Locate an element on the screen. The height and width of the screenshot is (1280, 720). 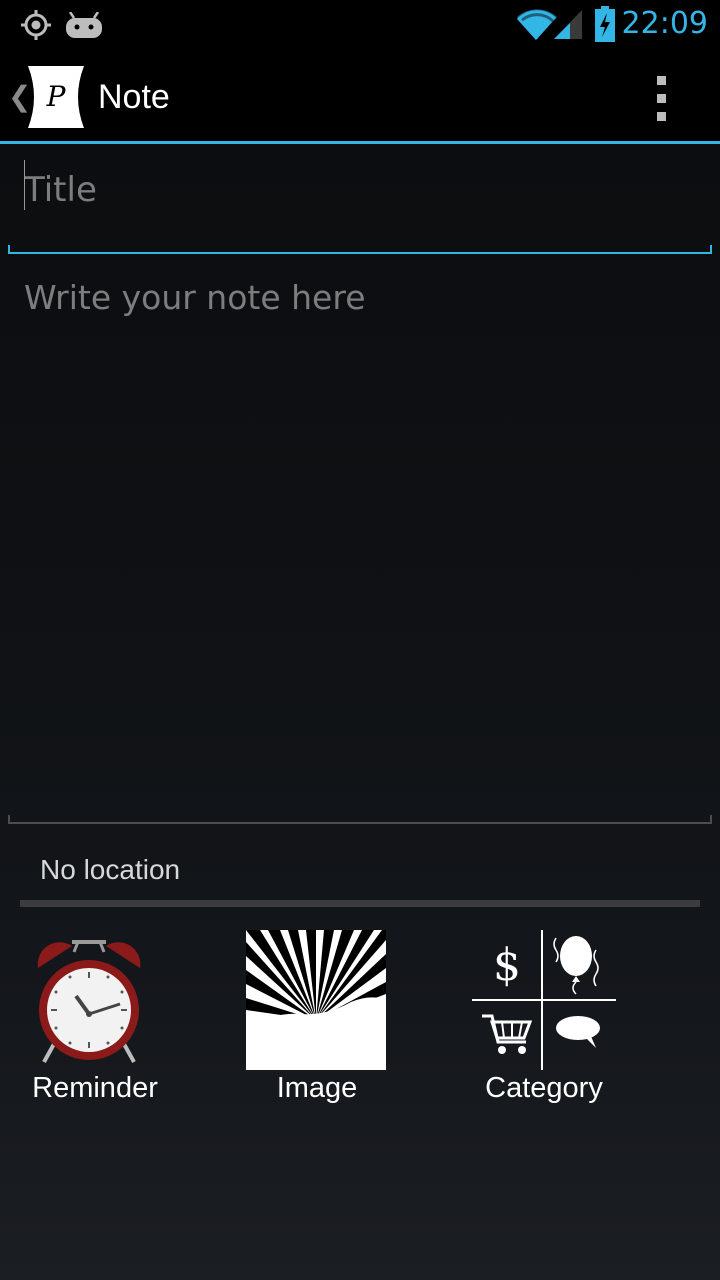
title-field is located at coordinates (360, 201).